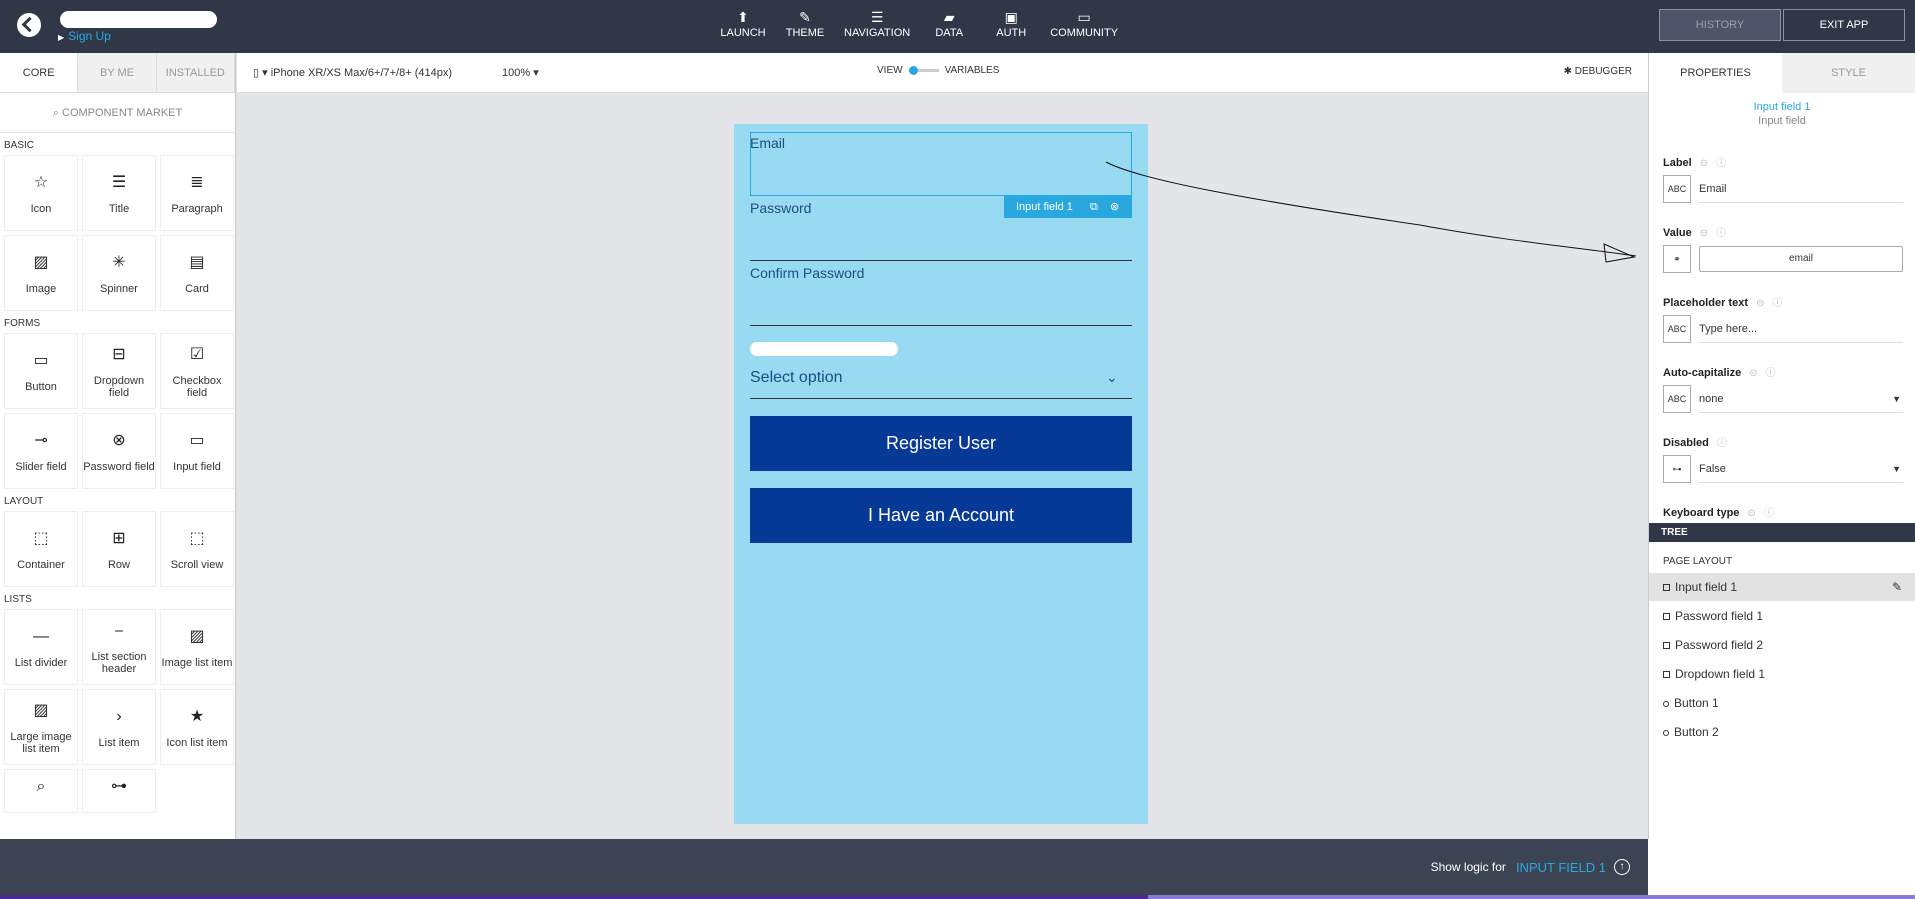 This screenshot has height=899, width=1915. Describe the element at coordinates (117, 113) in the screenshot. I see `component-market-button: ⌕ COMPONENT MARKET` at that location.